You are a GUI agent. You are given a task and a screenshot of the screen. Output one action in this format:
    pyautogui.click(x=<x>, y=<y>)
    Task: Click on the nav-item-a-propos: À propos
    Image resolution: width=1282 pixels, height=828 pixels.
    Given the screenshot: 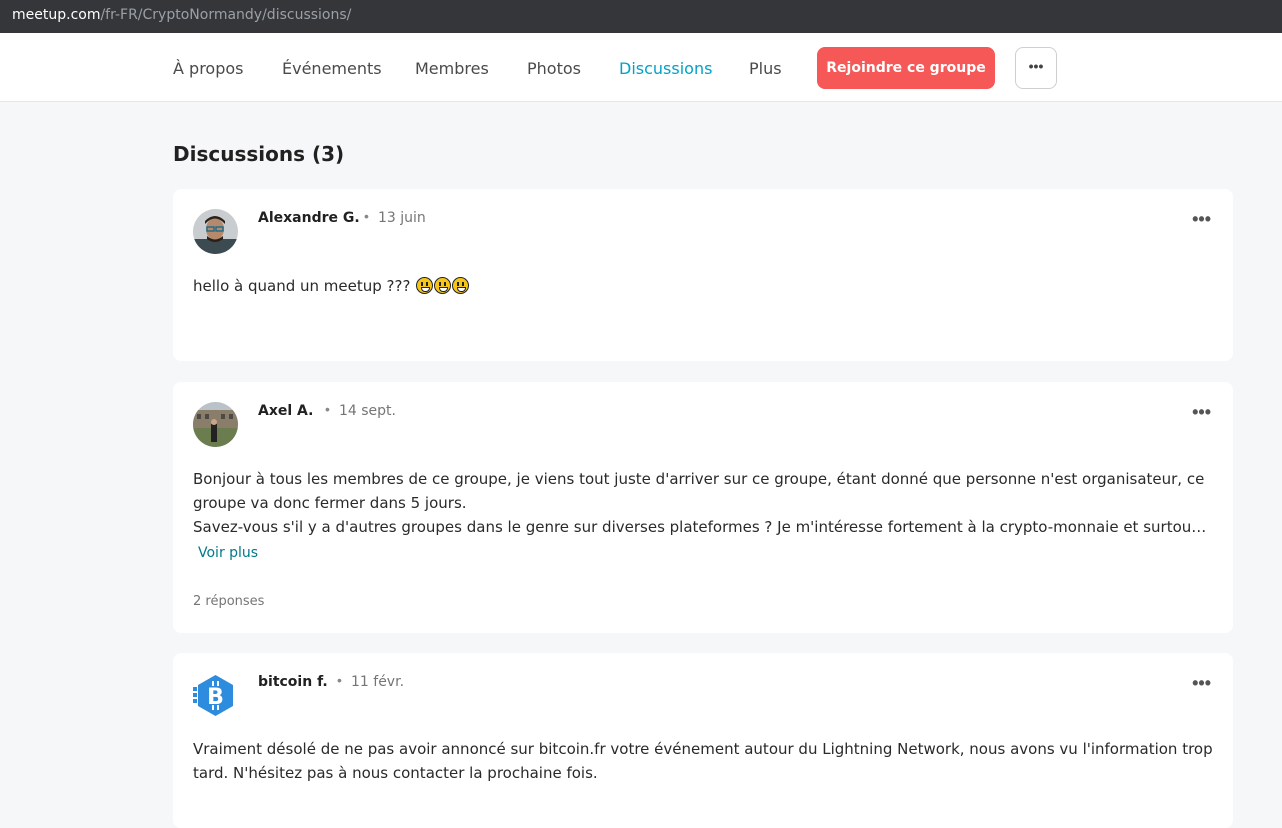 What is the action you would take?
    pyautogui.click(x=208, y=68)
    